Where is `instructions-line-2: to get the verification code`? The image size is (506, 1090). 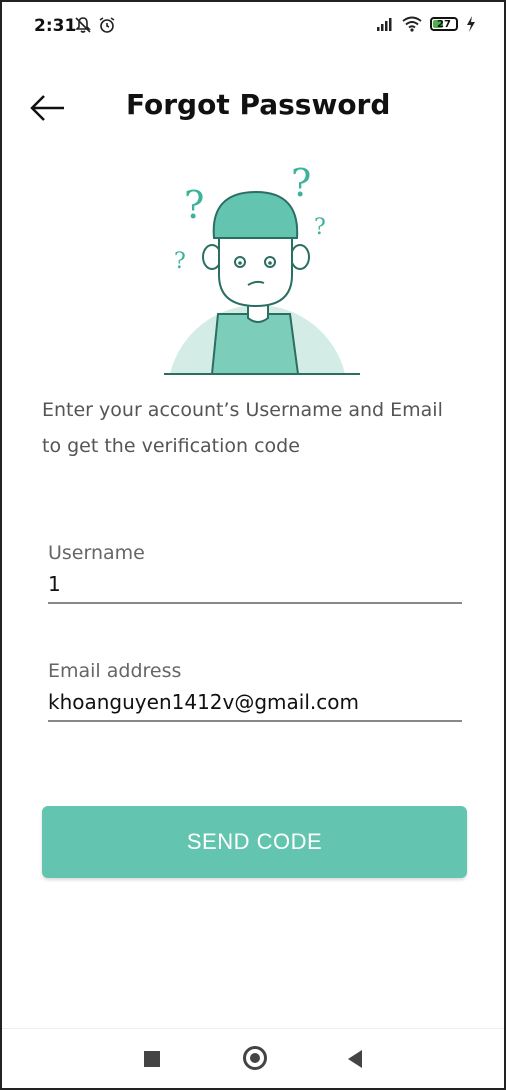 instructions-line-2: to get the verification code is located at coordinates (171, 446).